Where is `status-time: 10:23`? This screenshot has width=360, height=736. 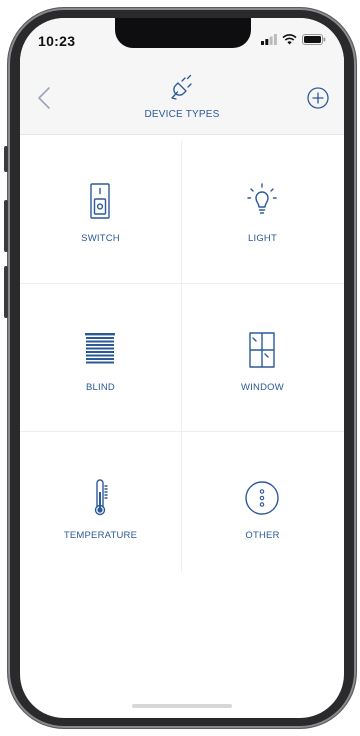 status-time: 10:23 is located at coordinates (57, 41).